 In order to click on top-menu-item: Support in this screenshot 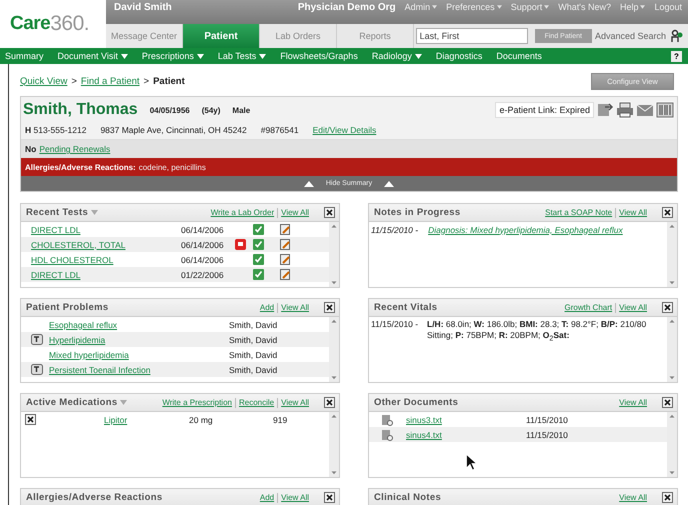, I will do `click(530, 7)`.